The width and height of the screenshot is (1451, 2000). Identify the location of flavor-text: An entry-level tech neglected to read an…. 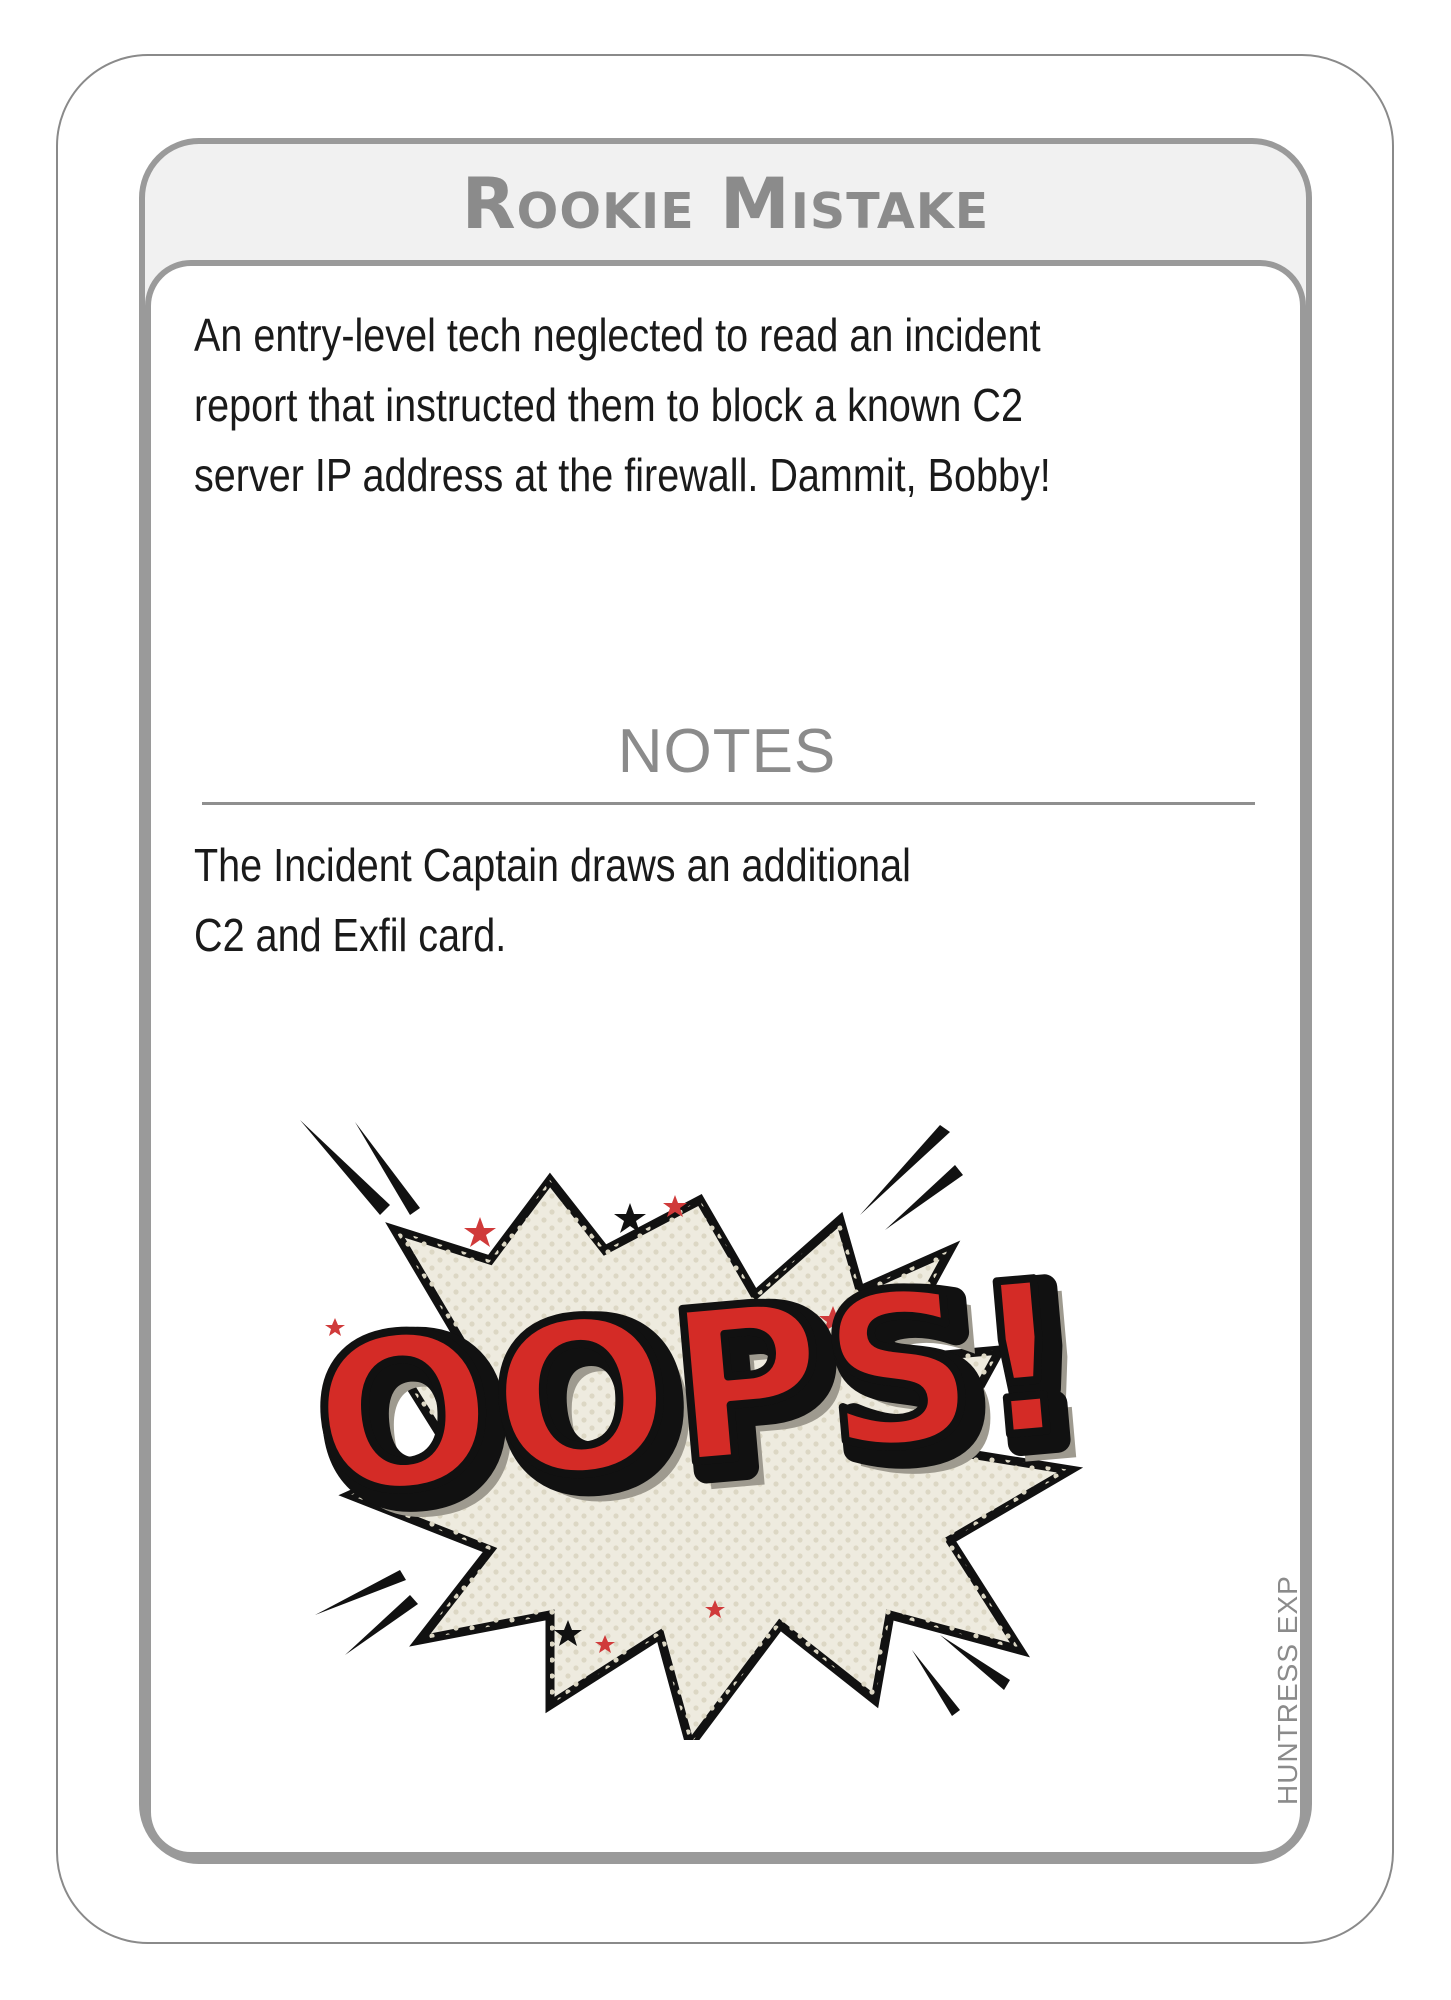
(727, 405).